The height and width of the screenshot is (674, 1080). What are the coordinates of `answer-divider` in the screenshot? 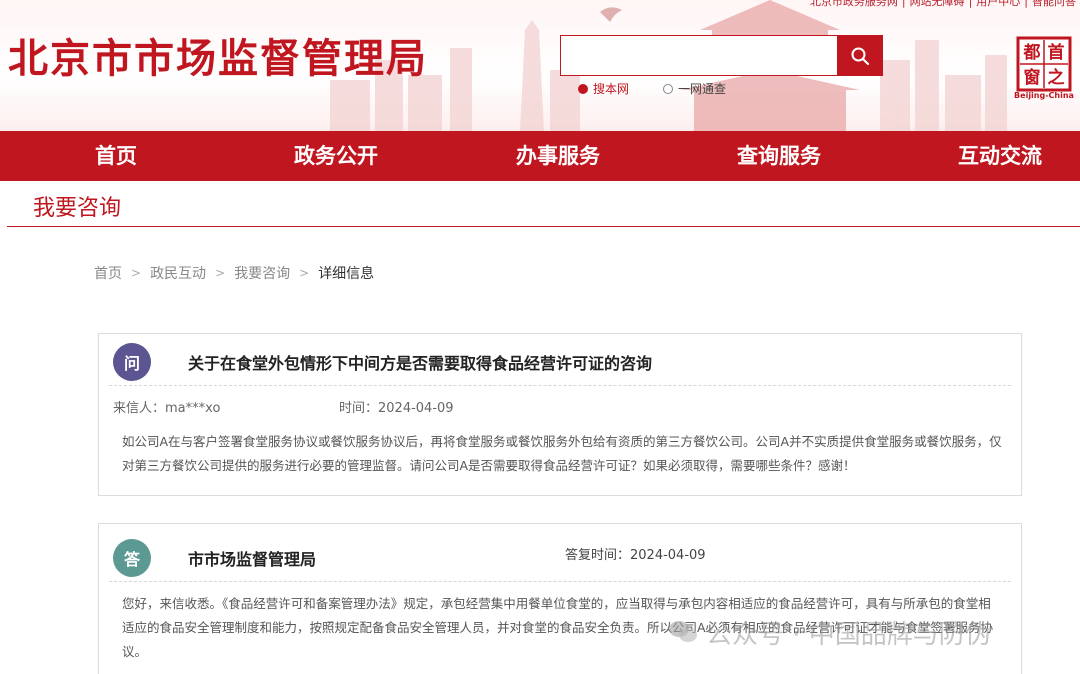 It's located at (560, 581).